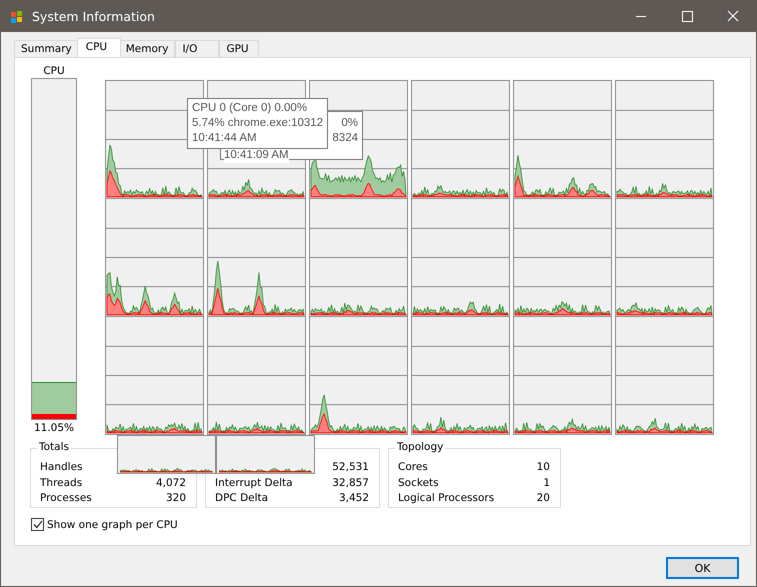 Image resolution: width=757 pixels, height=587 pixels. What do you see at coordinates (54, 71) in the screenshot?
I see `meter-label: CPU` at bounding box center [54, 71].